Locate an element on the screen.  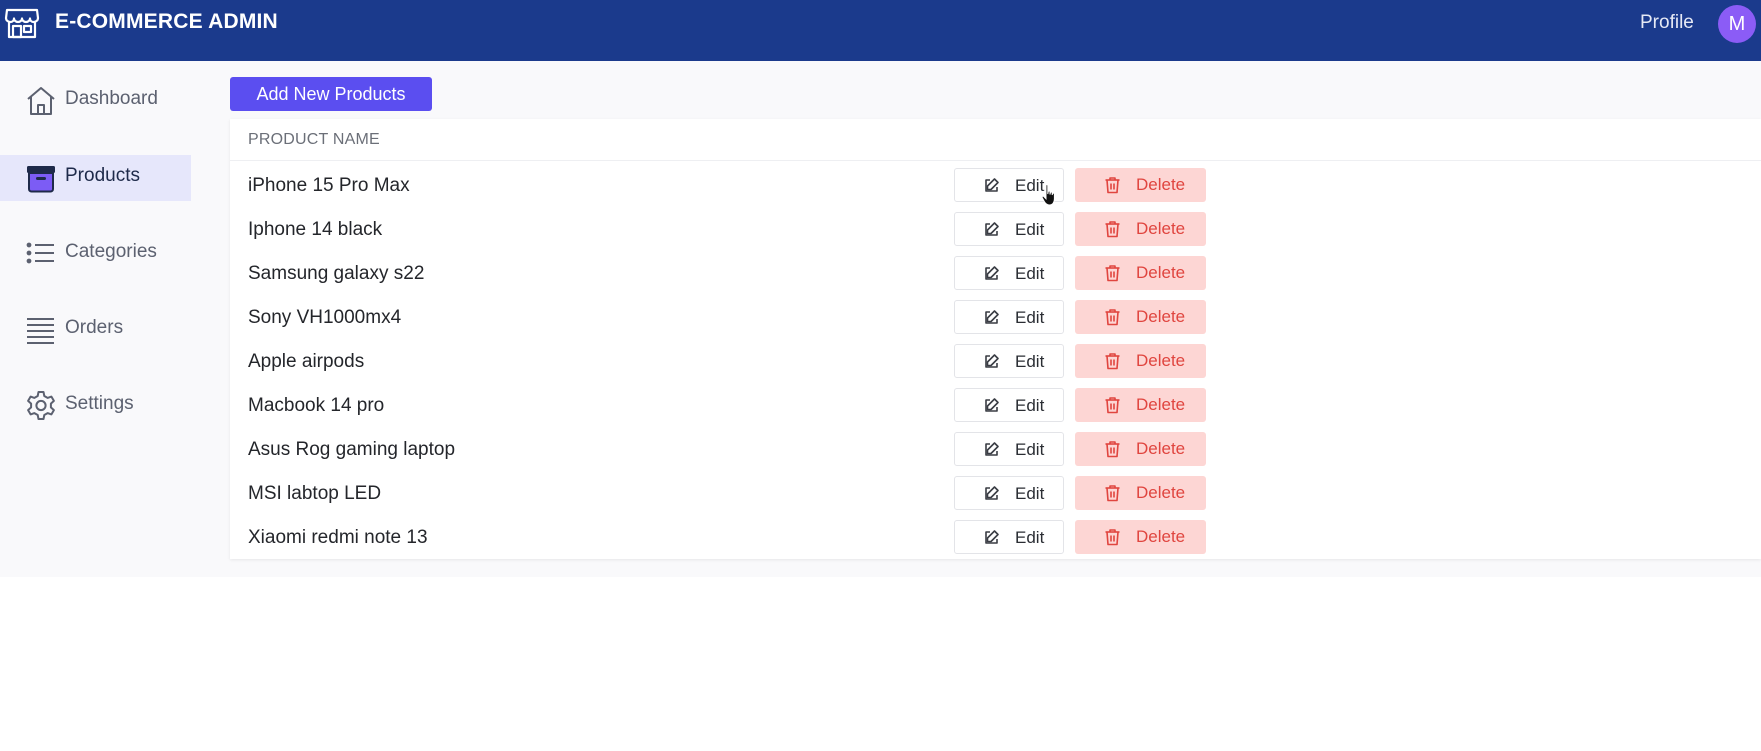
table-row: Macbook 14 pro Edit Delete is located at coordinates (995, 406).